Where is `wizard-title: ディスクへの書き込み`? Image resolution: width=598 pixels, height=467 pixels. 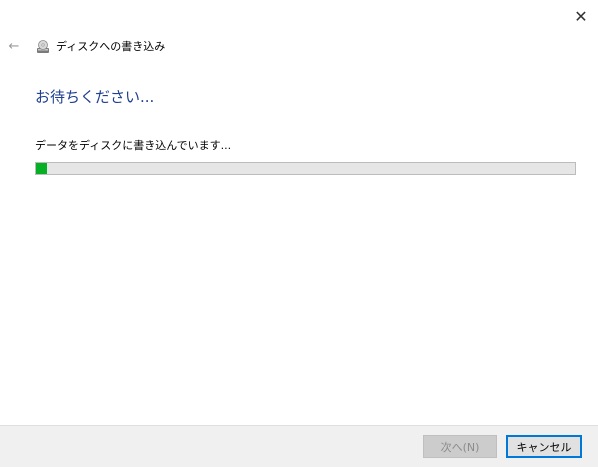 wizard-title: ディスクへの書き込み is located at coordinates (111, 46).